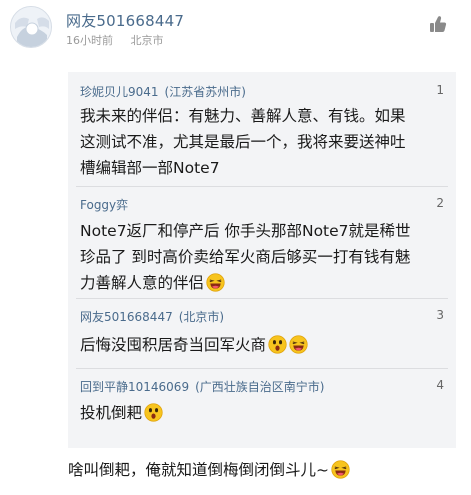  What do you see at coordinates (126, 317) in the screenshot?
I see `quote-author-name: 网友501668447` at bounding box center [126, 317].